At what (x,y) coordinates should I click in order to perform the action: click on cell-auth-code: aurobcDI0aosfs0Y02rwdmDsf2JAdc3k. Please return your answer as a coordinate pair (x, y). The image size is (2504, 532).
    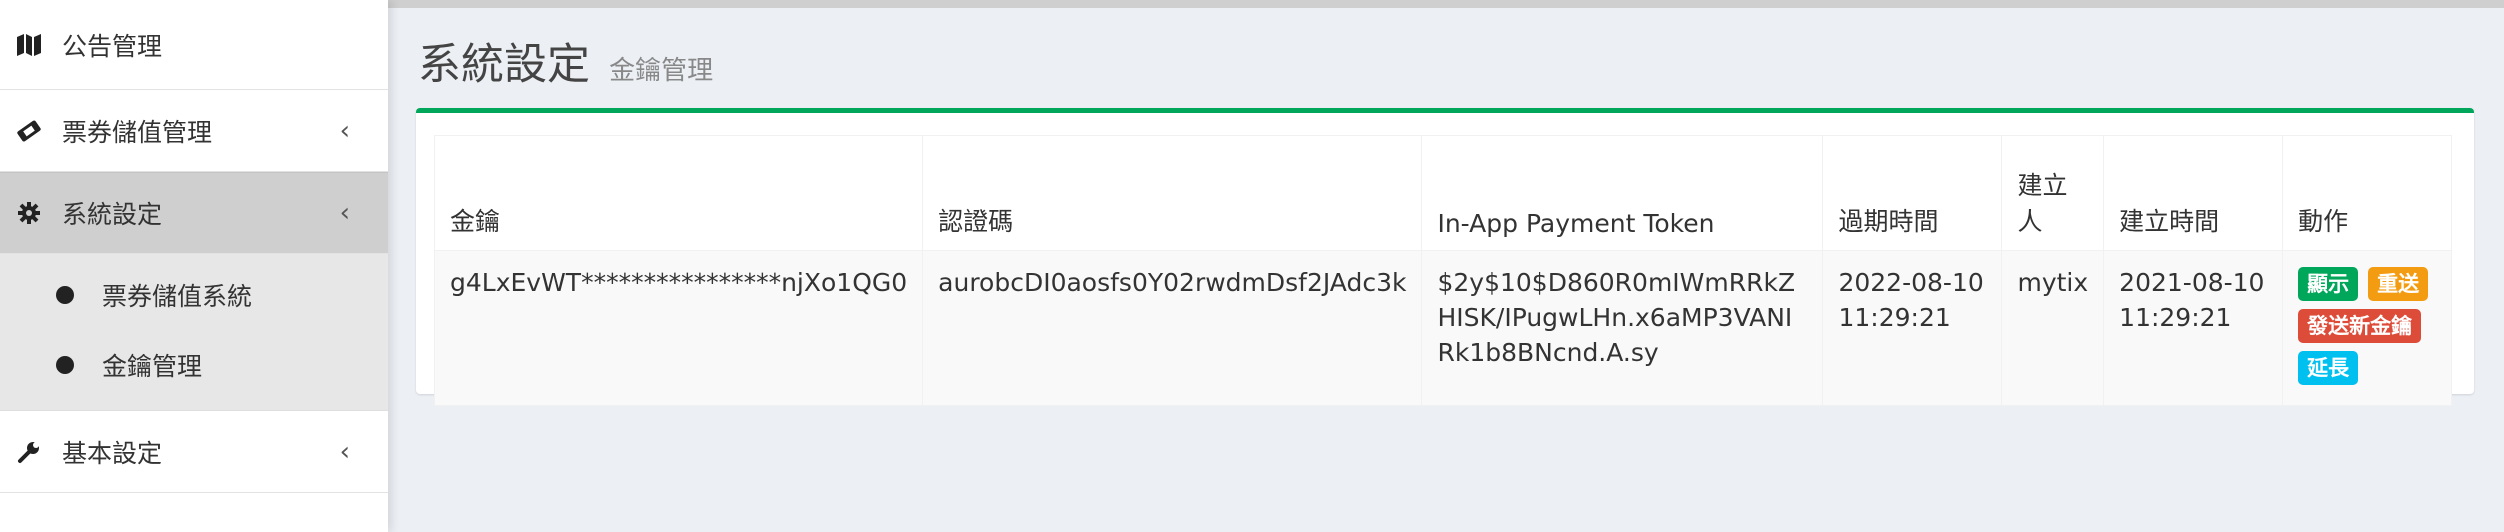
    Looking at the image, I should click on (1172, 328).